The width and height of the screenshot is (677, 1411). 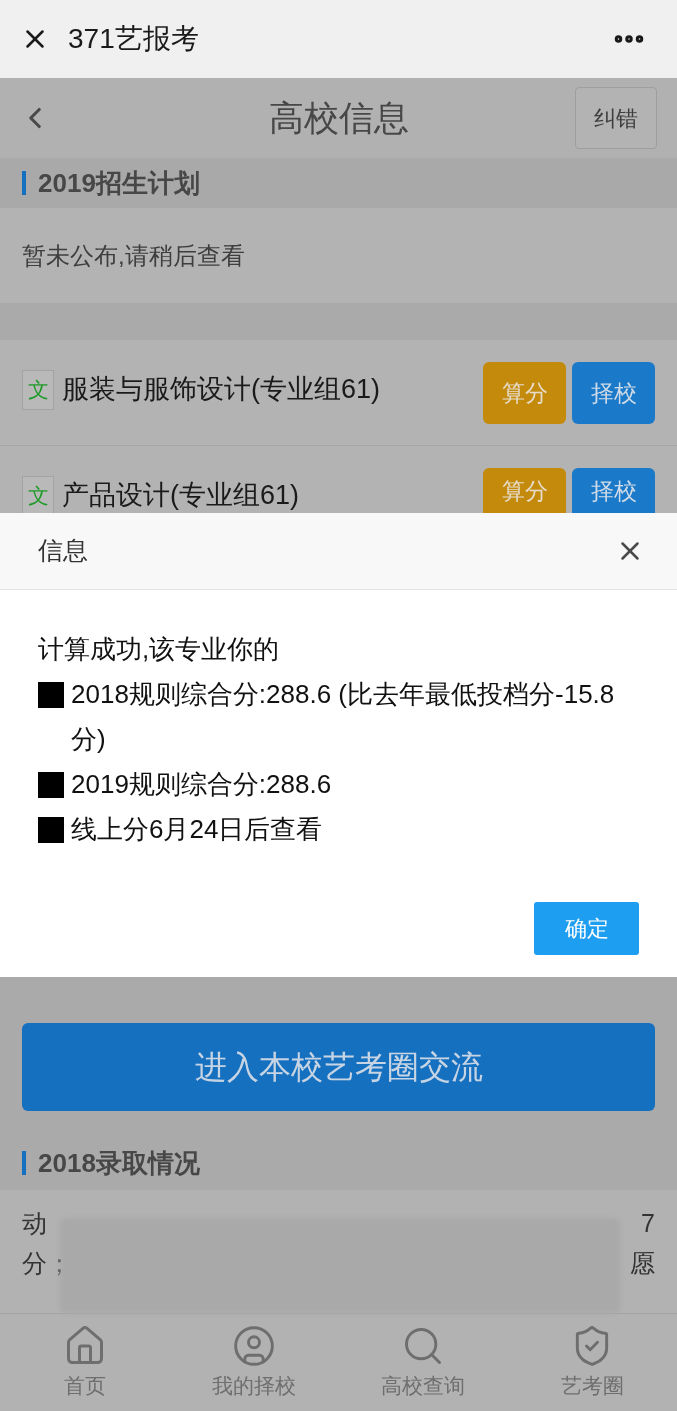 What do you see at coordinates (180, 496) in the screenshot?
I see `major-name: 产品设计(专业组61)` at bounding box center [180, 496].